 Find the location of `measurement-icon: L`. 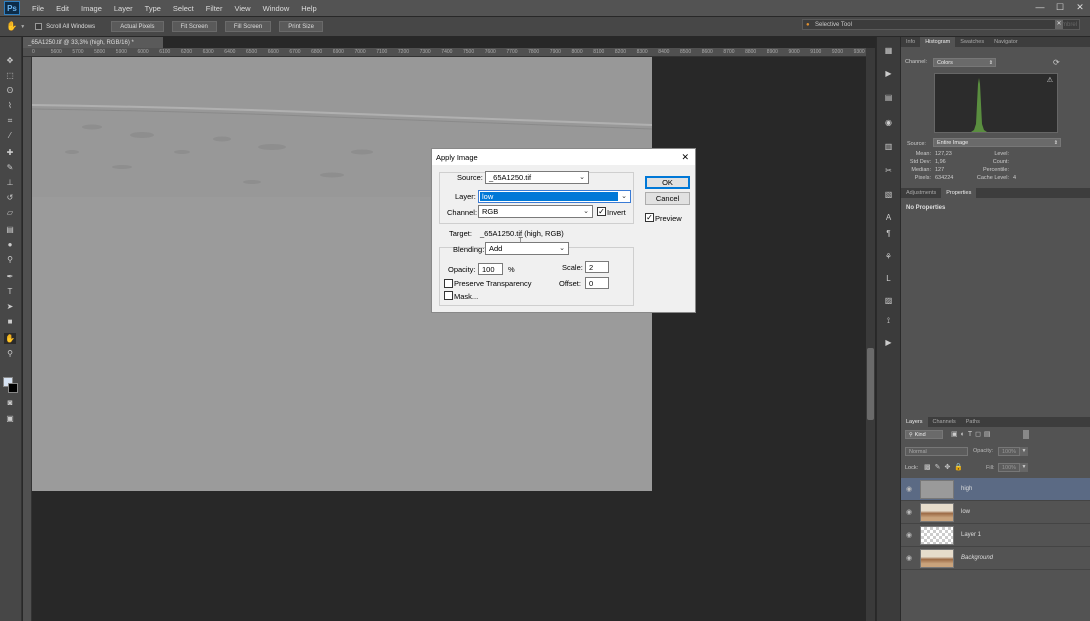

measurement-icon: L is located at coordinates (888, 278).